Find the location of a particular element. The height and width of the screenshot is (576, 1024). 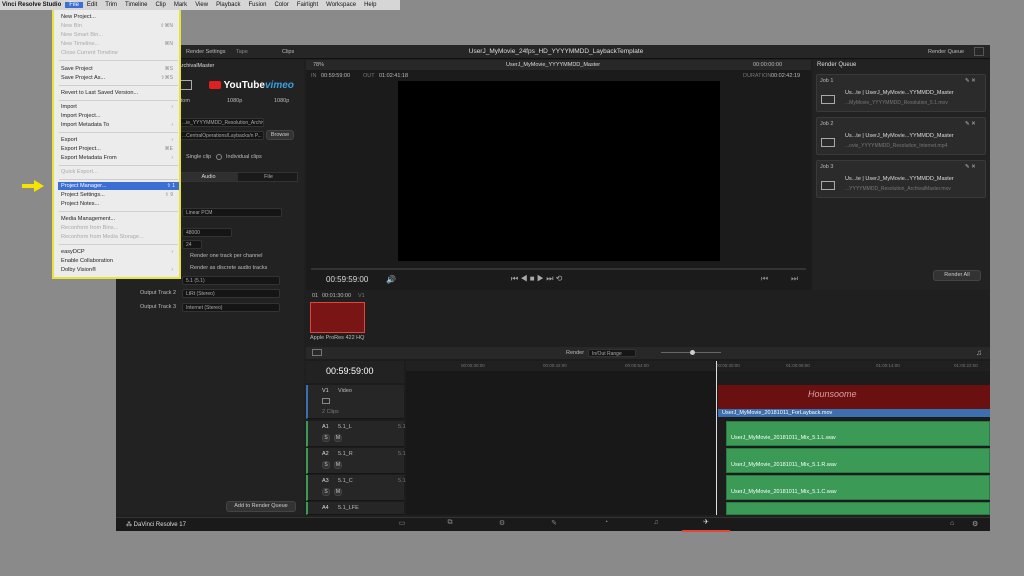

media-page-icon: ▭ is located at coordinates (402, 525).